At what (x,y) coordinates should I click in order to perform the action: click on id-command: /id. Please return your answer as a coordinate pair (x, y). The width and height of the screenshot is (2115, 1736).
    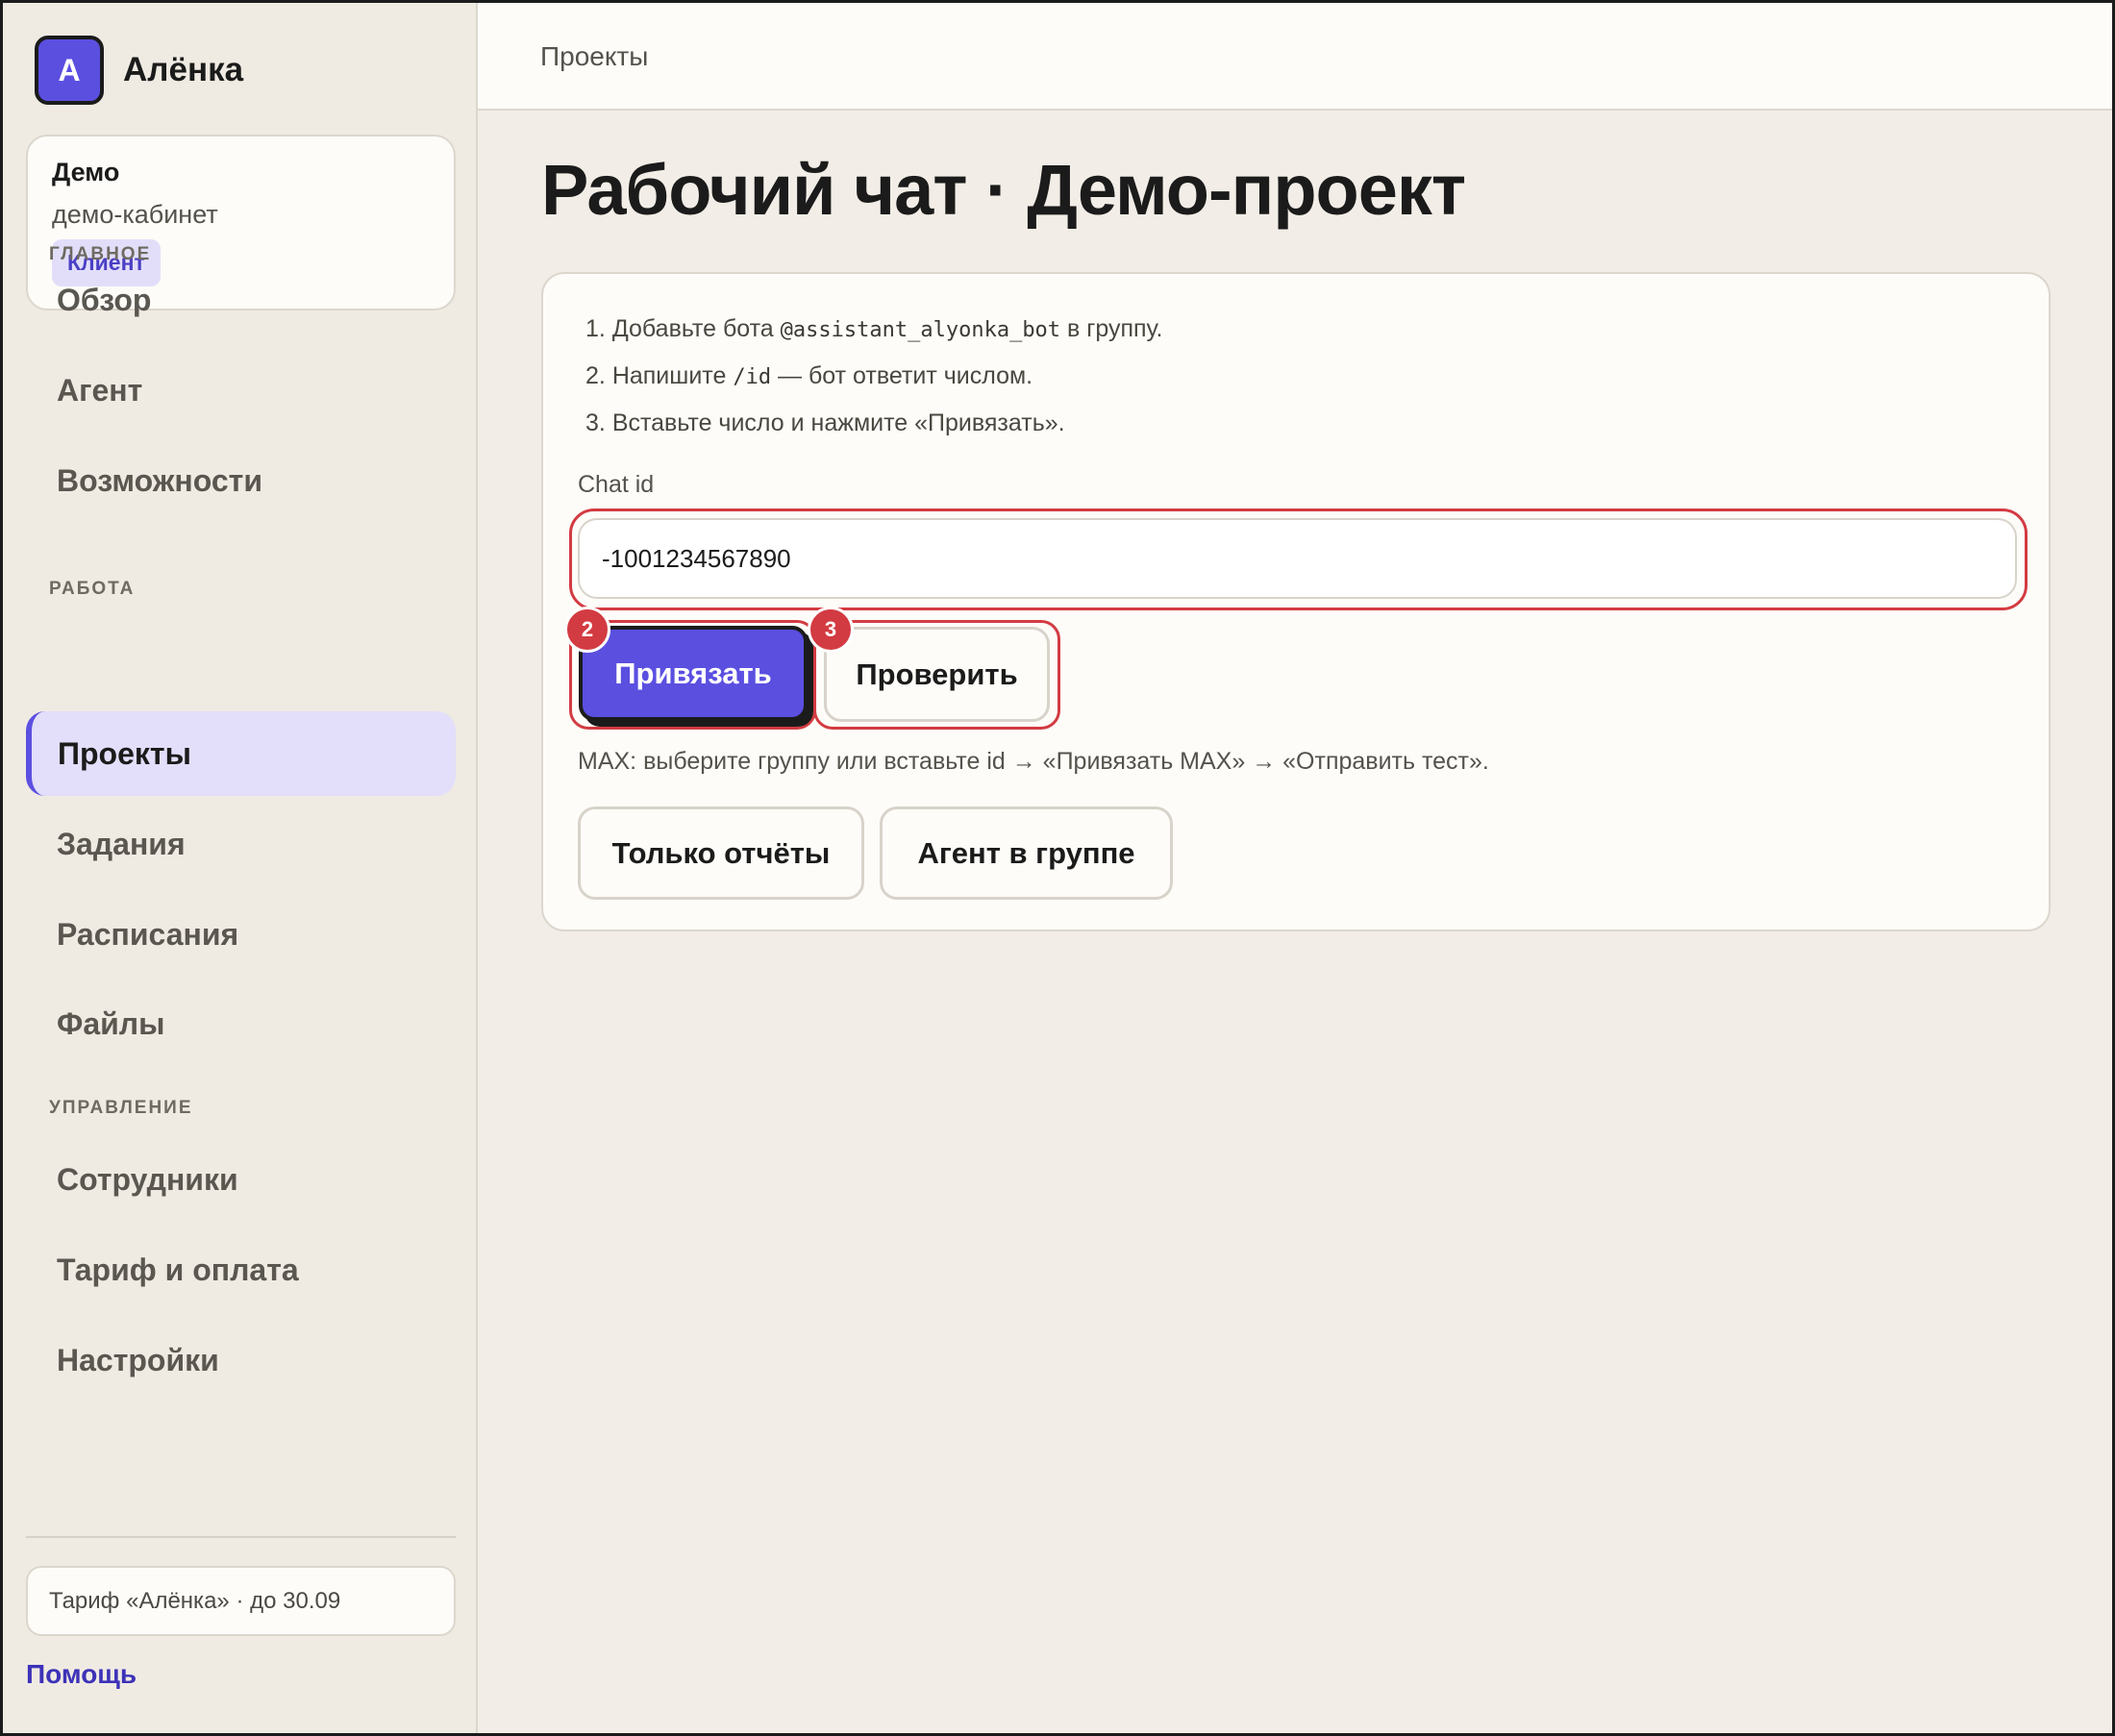
    Looking at the image, I should click on (752, 377).